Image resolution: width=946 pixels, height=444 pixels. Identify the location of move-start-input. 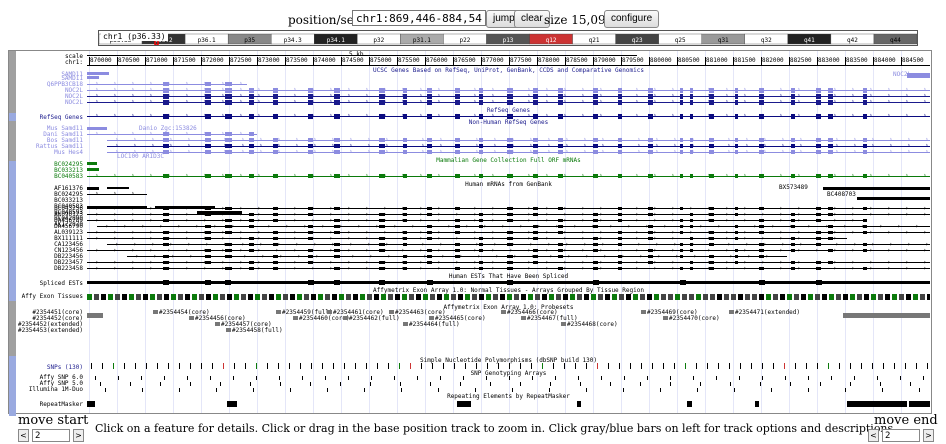
(51, 435).